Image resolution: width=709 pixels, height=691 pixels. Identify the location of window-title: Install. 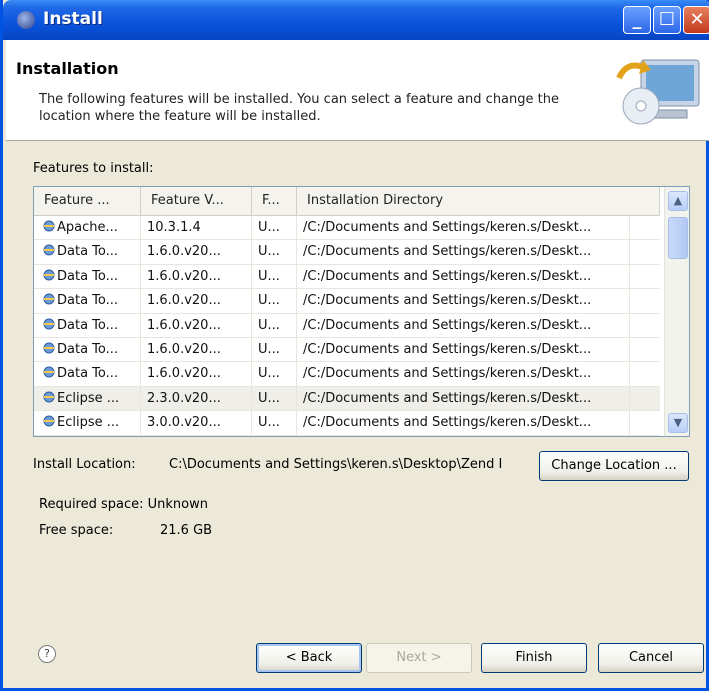
(73, 19).